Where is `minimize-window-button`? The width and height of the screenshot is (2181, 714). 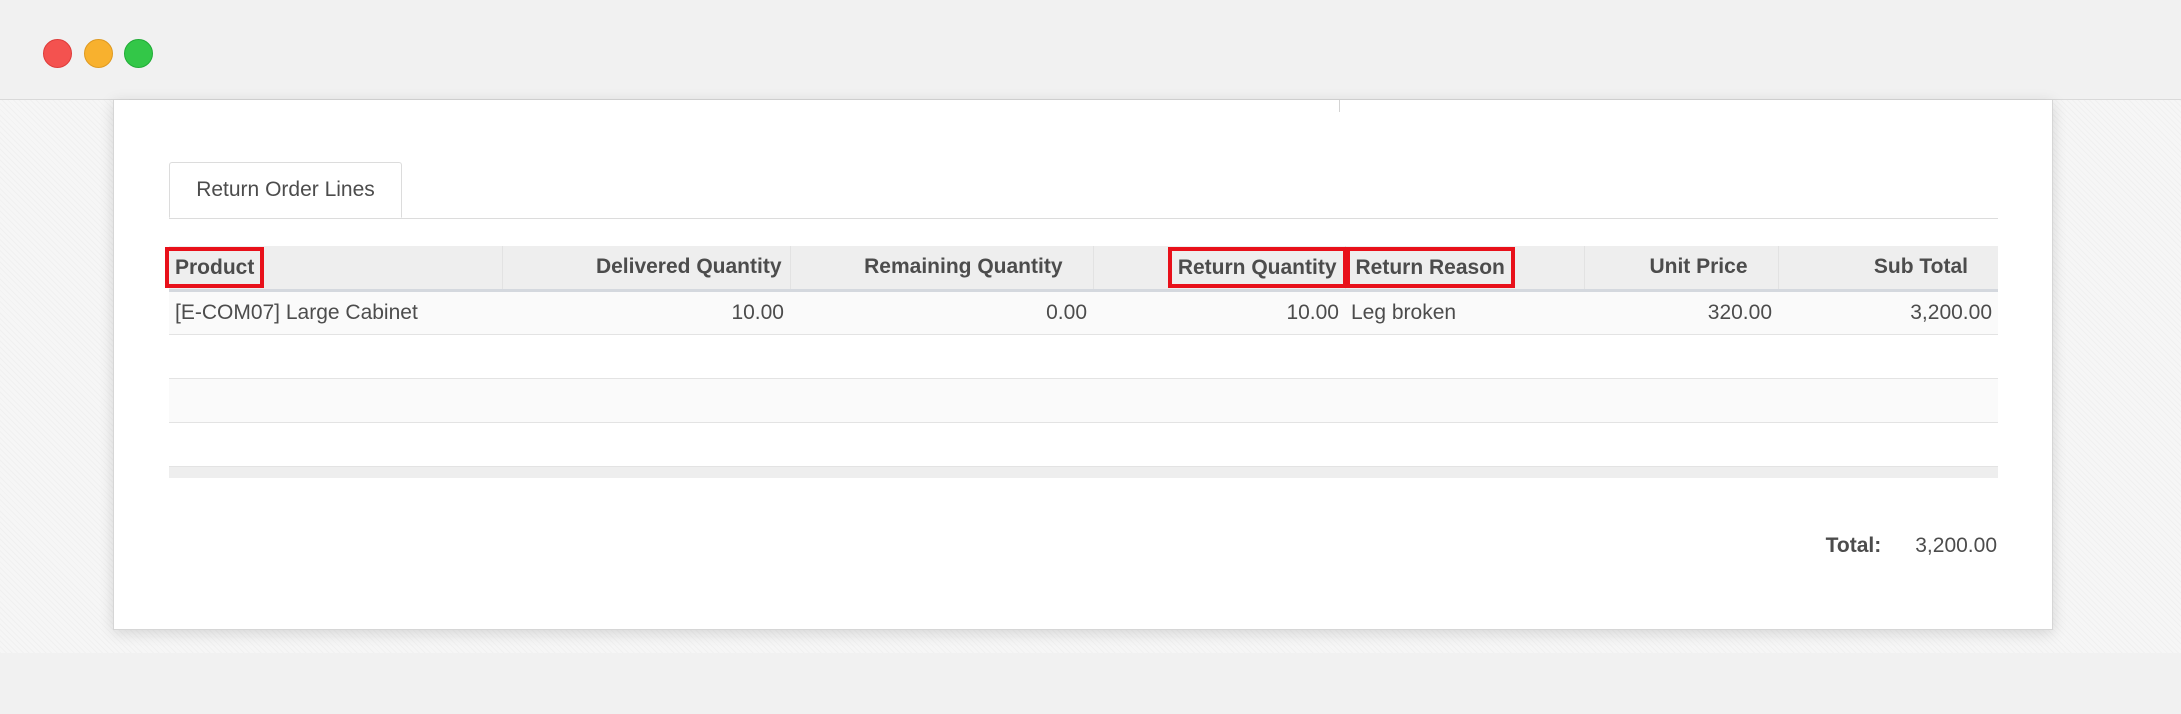
minimize-window-button is located at coordinates (98, 53).